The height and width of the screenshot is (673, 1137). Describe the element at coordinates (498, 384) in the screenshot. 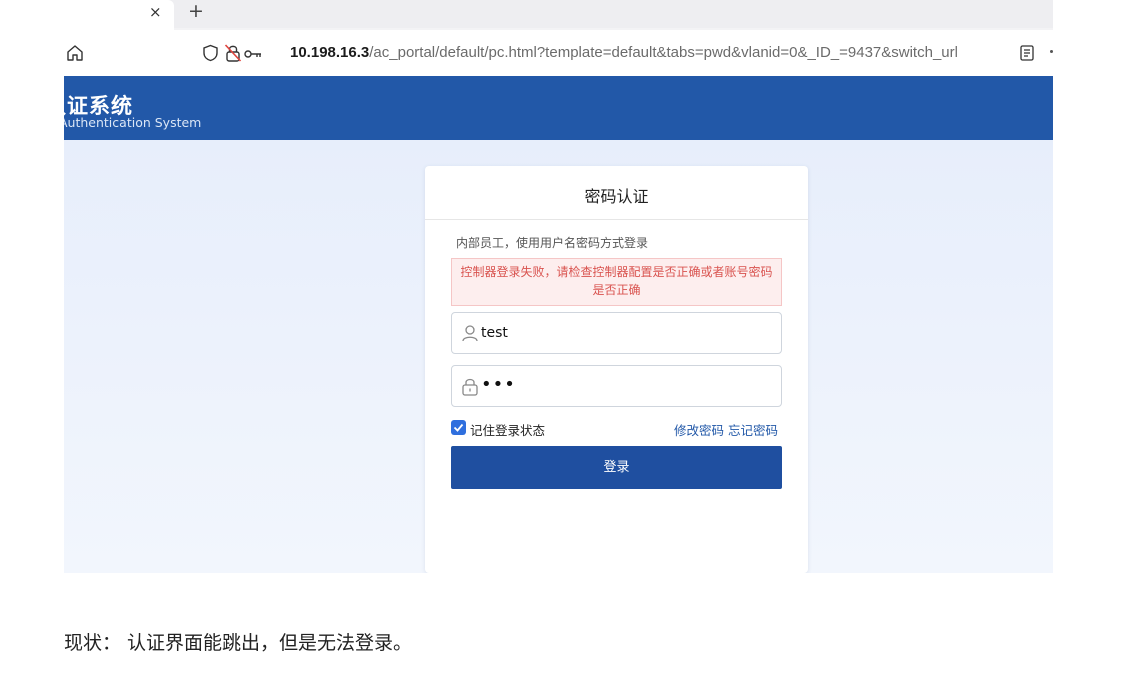

I see `password-value: •••` at that location.